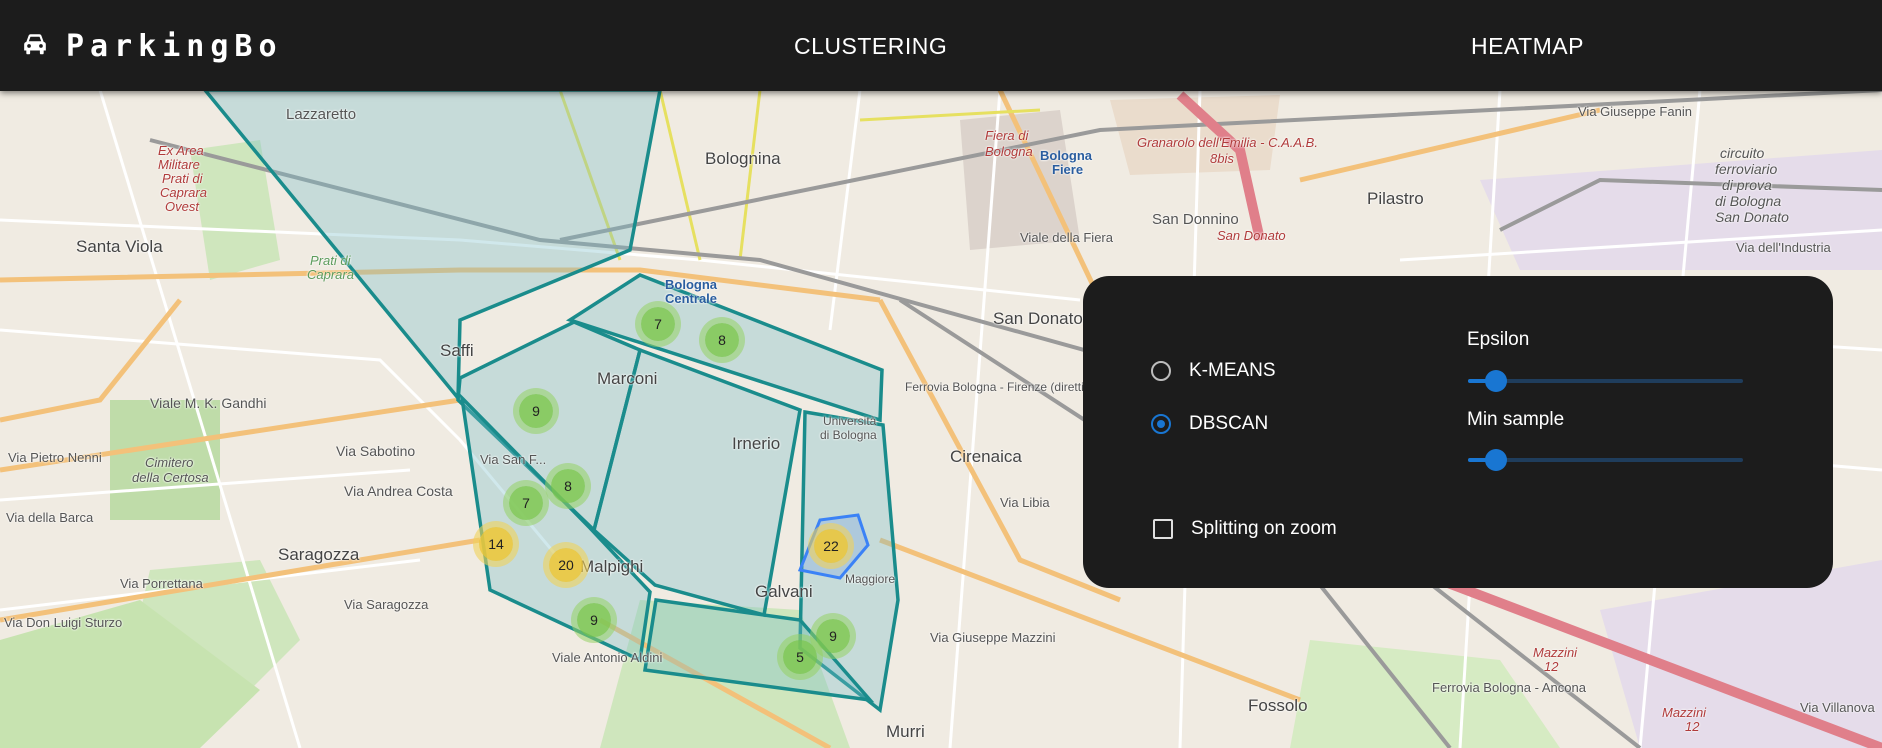  Describe the element at coordinates (1395, 198) in the screenshot. I see `map-label: Pilastro` at that location.